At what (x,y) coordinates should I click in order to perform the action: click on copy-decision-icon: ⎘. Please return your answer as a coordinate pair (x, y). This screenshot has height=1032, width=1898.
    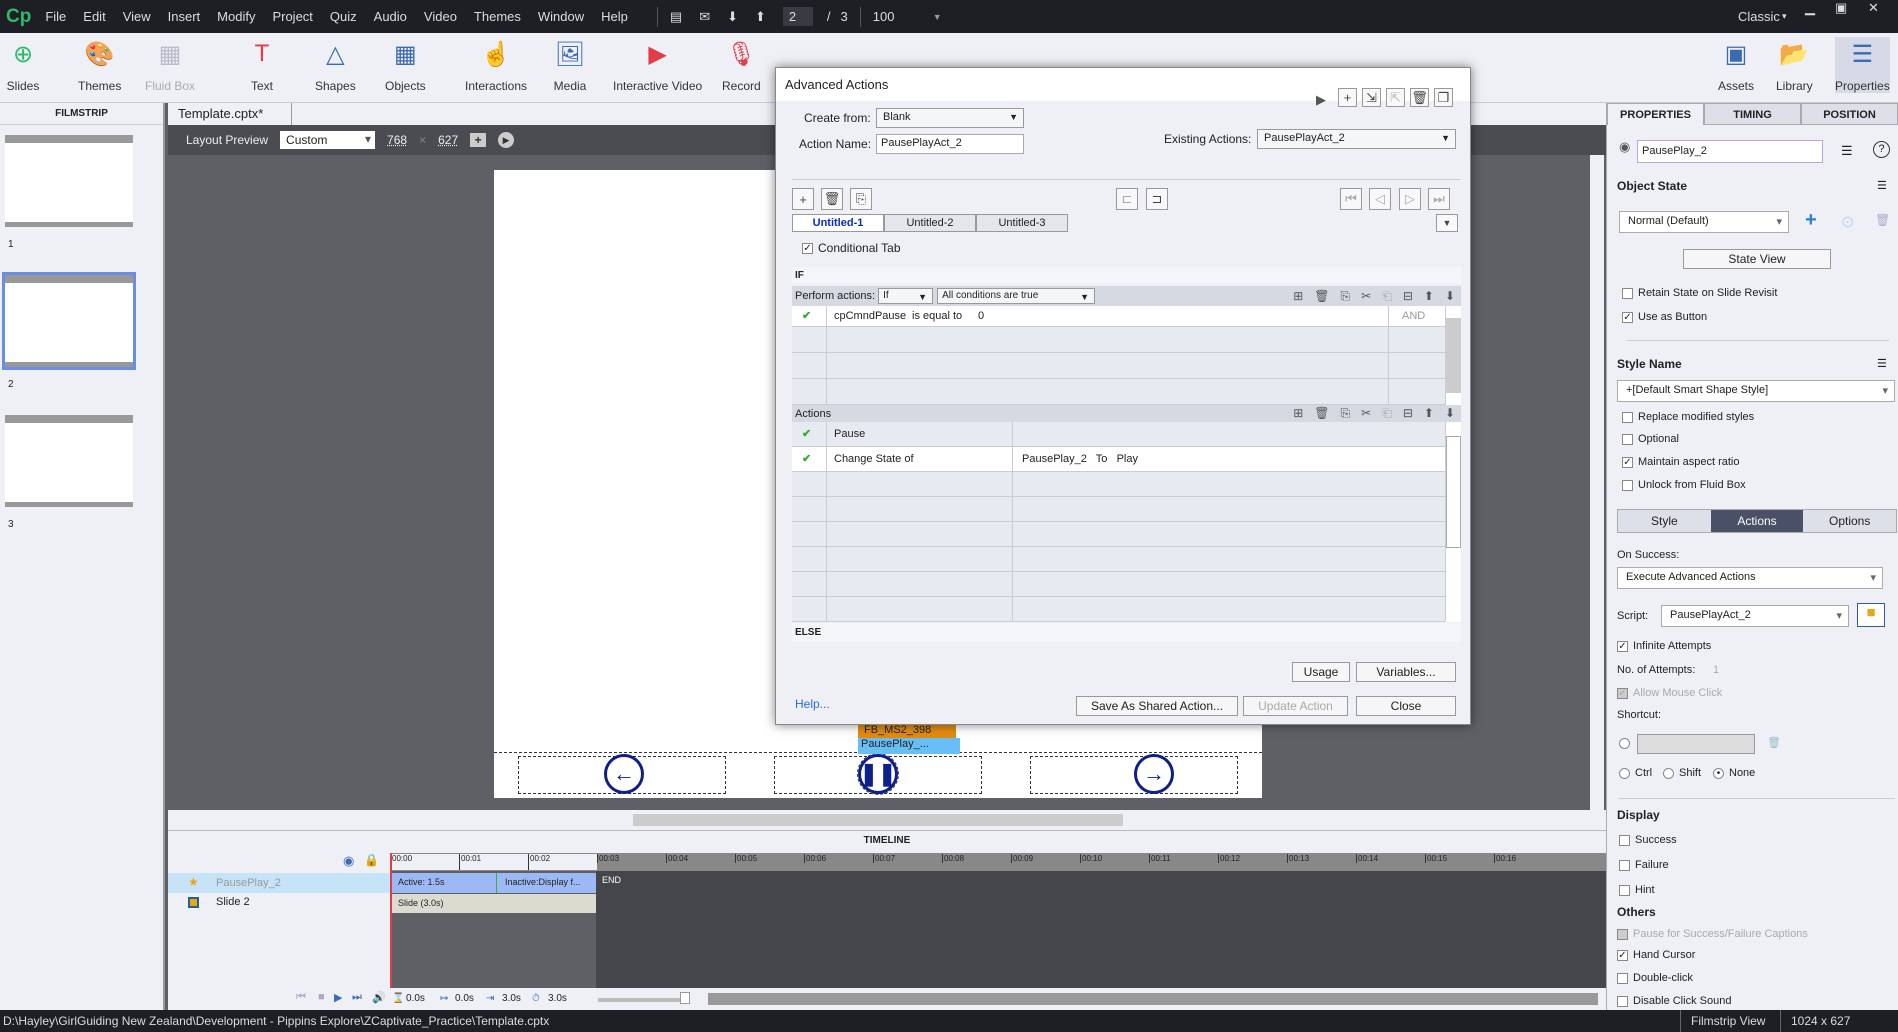
    Looking at the image, I should click on (861, 199).